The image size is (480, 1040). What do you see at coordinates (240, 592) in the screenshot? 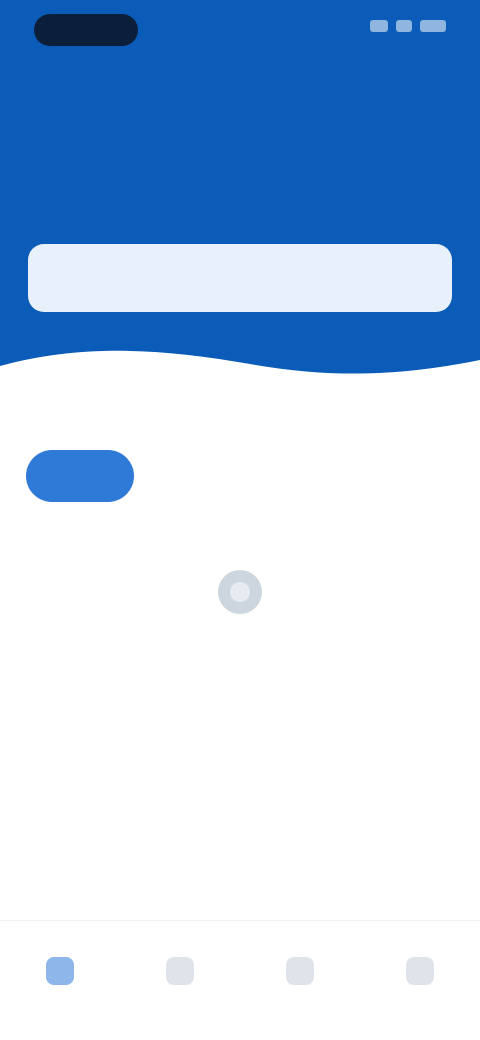
I see `empty-box-icon` at bounding box center [240, 592].